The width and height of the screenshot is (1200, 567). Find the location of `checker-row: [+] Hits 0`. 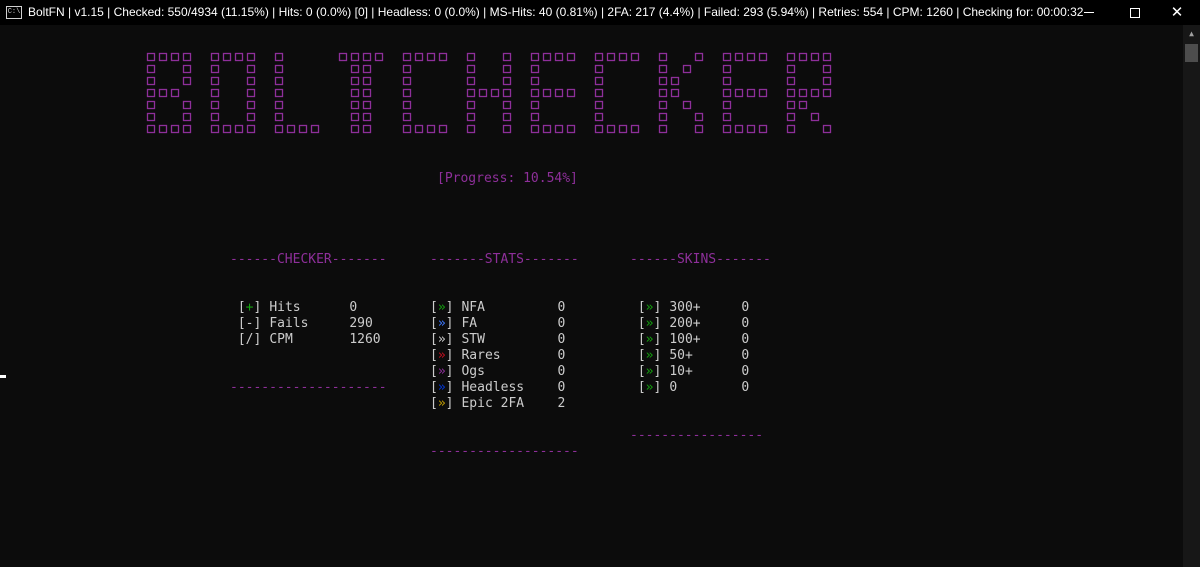

checker-row: [+] Hits 0 is located at coordinates (308, 308).